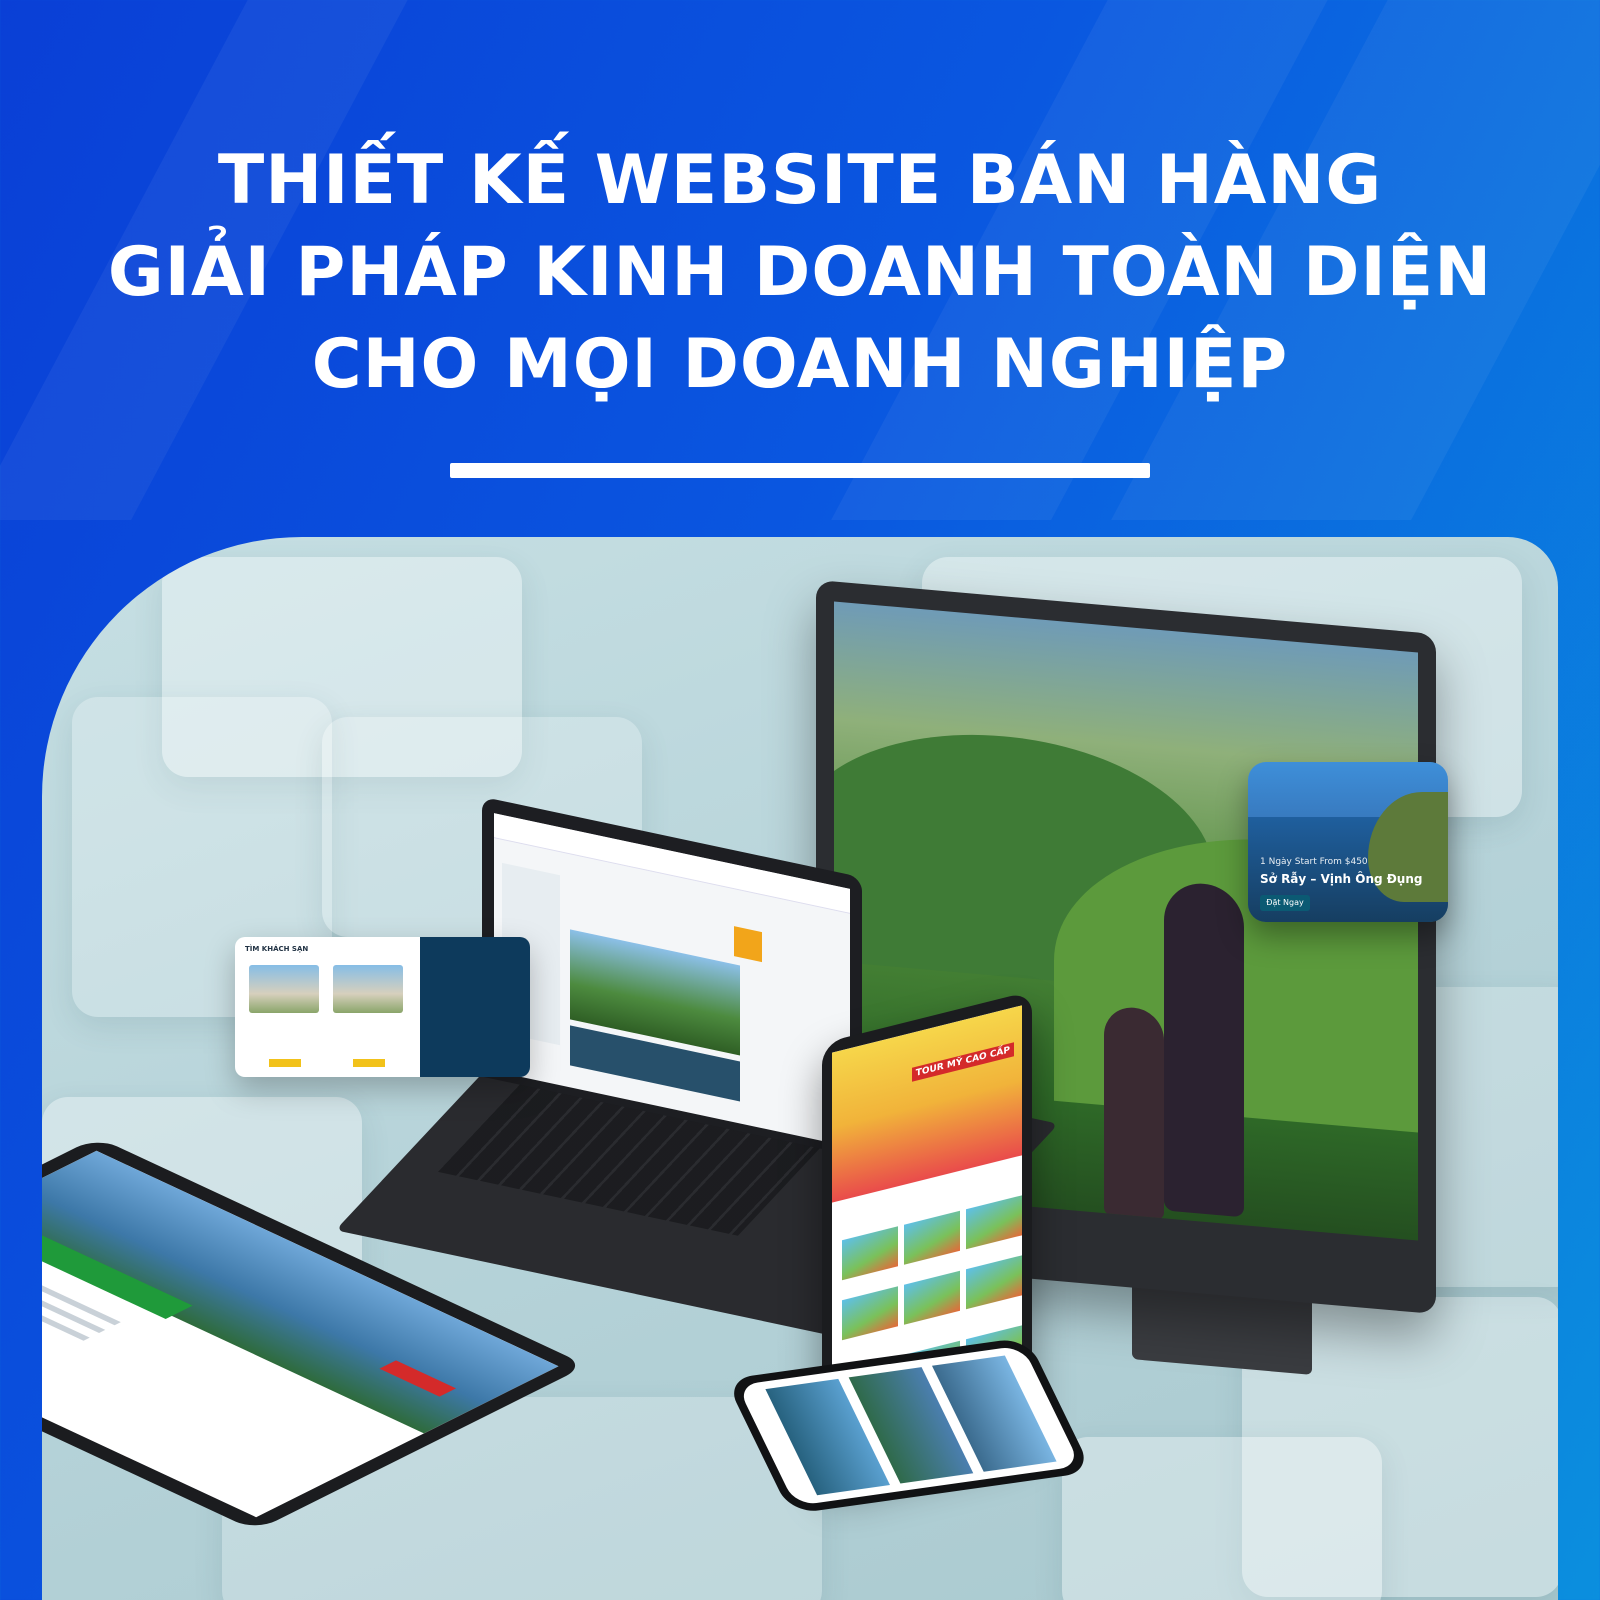  I want to click on headline-line-2: GIẢI PHÁP KINH DOANH TOÀN DIỆN, so click(800, 272).